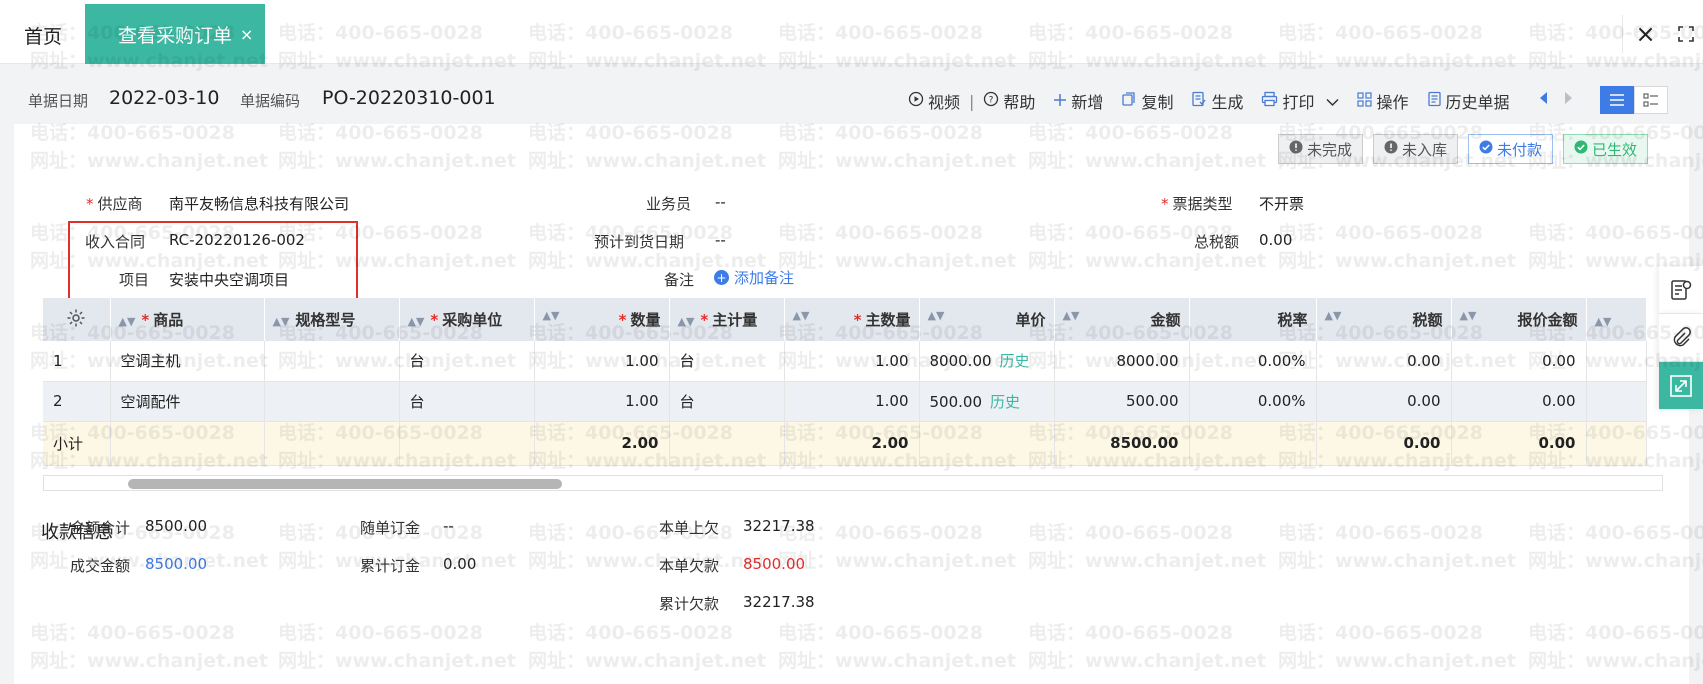  What do you see at coordinates (270, 101) in the screenshot?
I see `code-label: 单据编码` at bounding box center [270, 101].